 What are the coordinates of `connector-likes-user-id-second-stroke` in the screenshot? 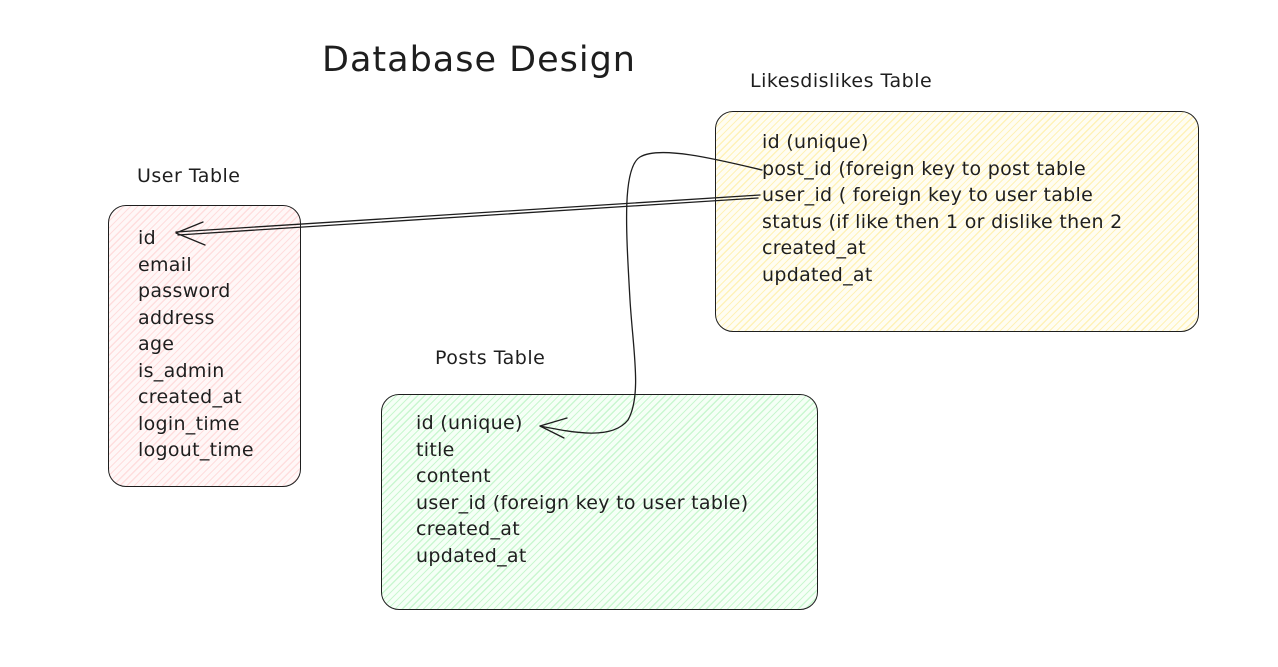 It's located at (468, 216).